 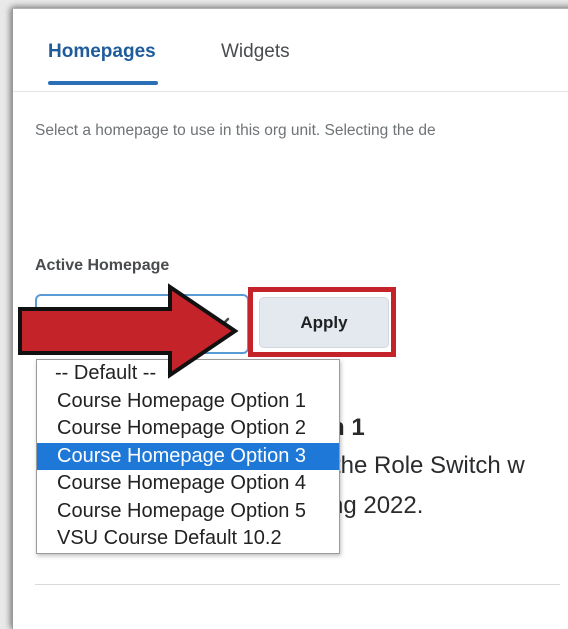 I want to click on option-course-homepage-2: Course Homepage Option 2, so click(x=188, y=429).